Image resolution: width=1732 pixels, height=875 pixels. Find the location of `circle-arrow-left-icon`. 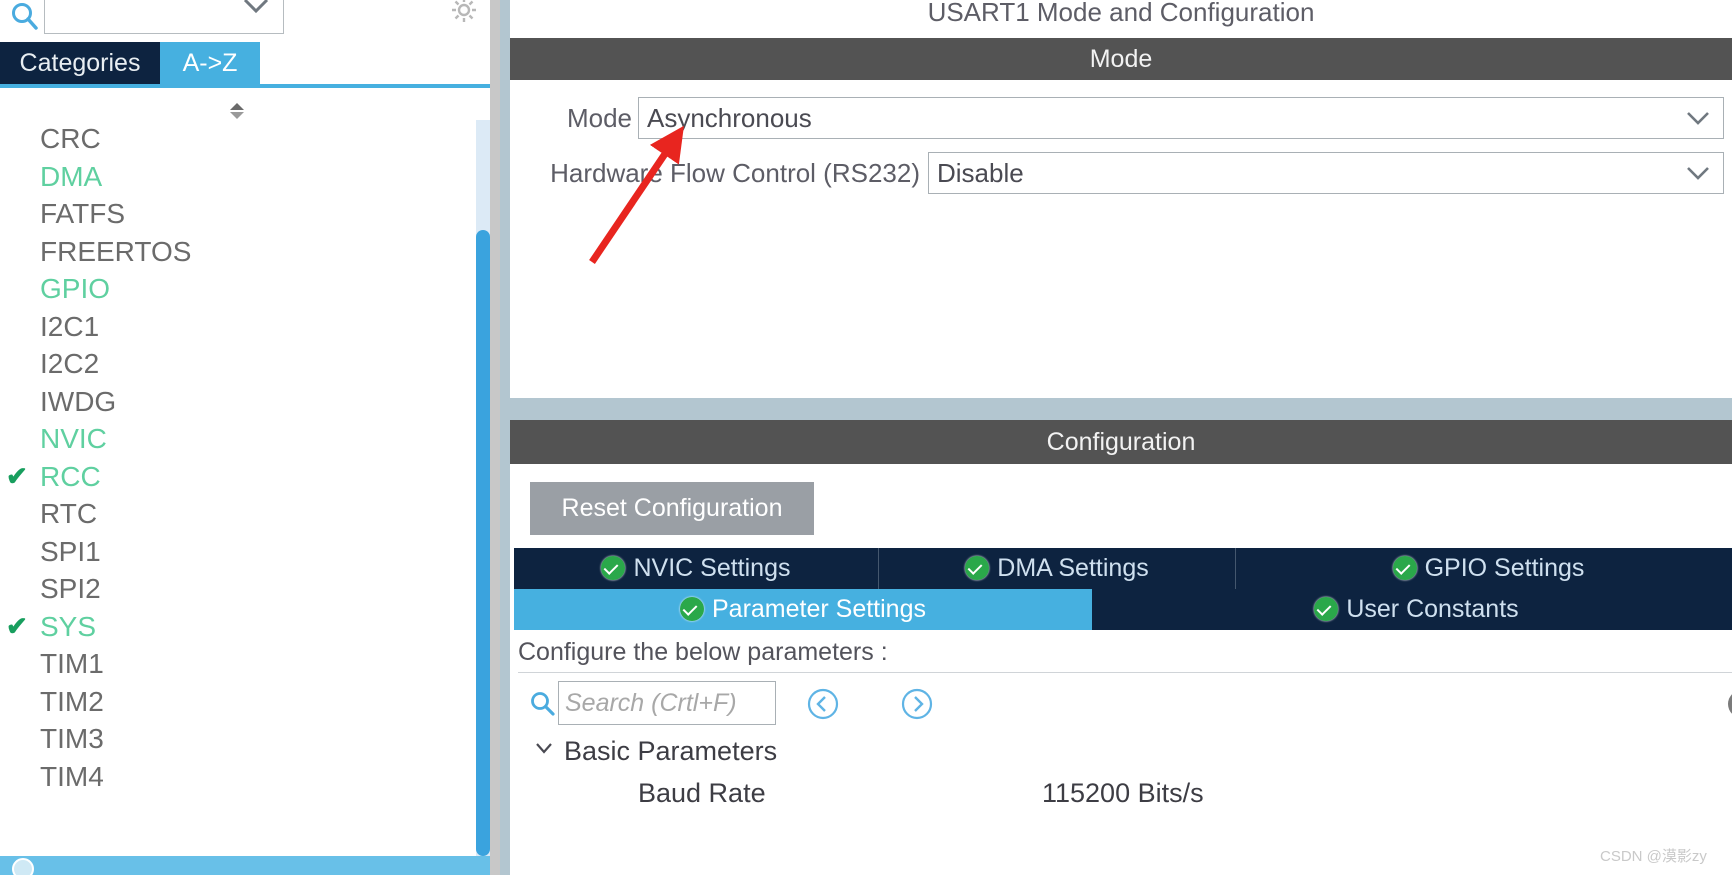

circle-arrow-left-icon is located at coordinates (823, 704).